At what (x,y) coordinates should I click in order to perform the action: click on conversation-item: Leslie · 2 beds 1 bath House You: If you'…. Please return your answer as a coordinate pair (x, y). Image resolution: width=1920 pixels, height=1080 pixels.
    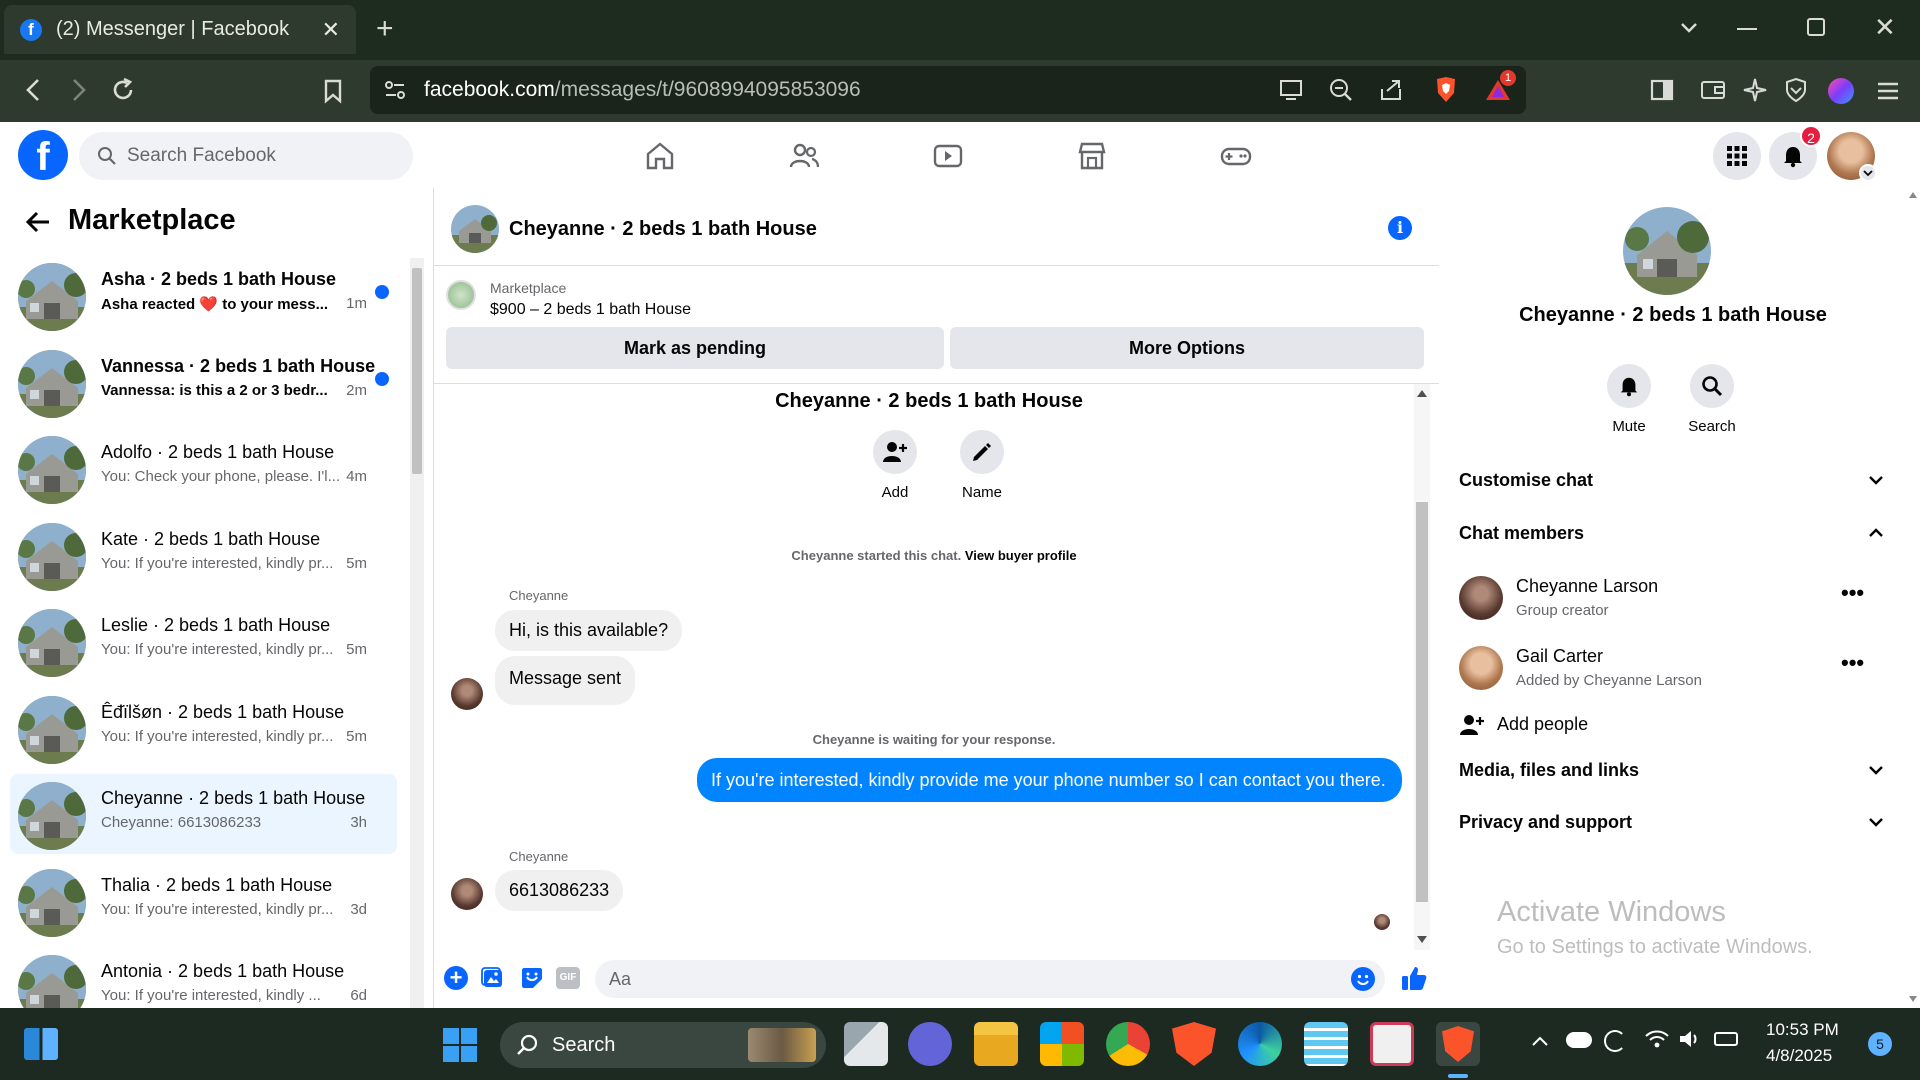
    Looking at the image, I should click on (203, 641).